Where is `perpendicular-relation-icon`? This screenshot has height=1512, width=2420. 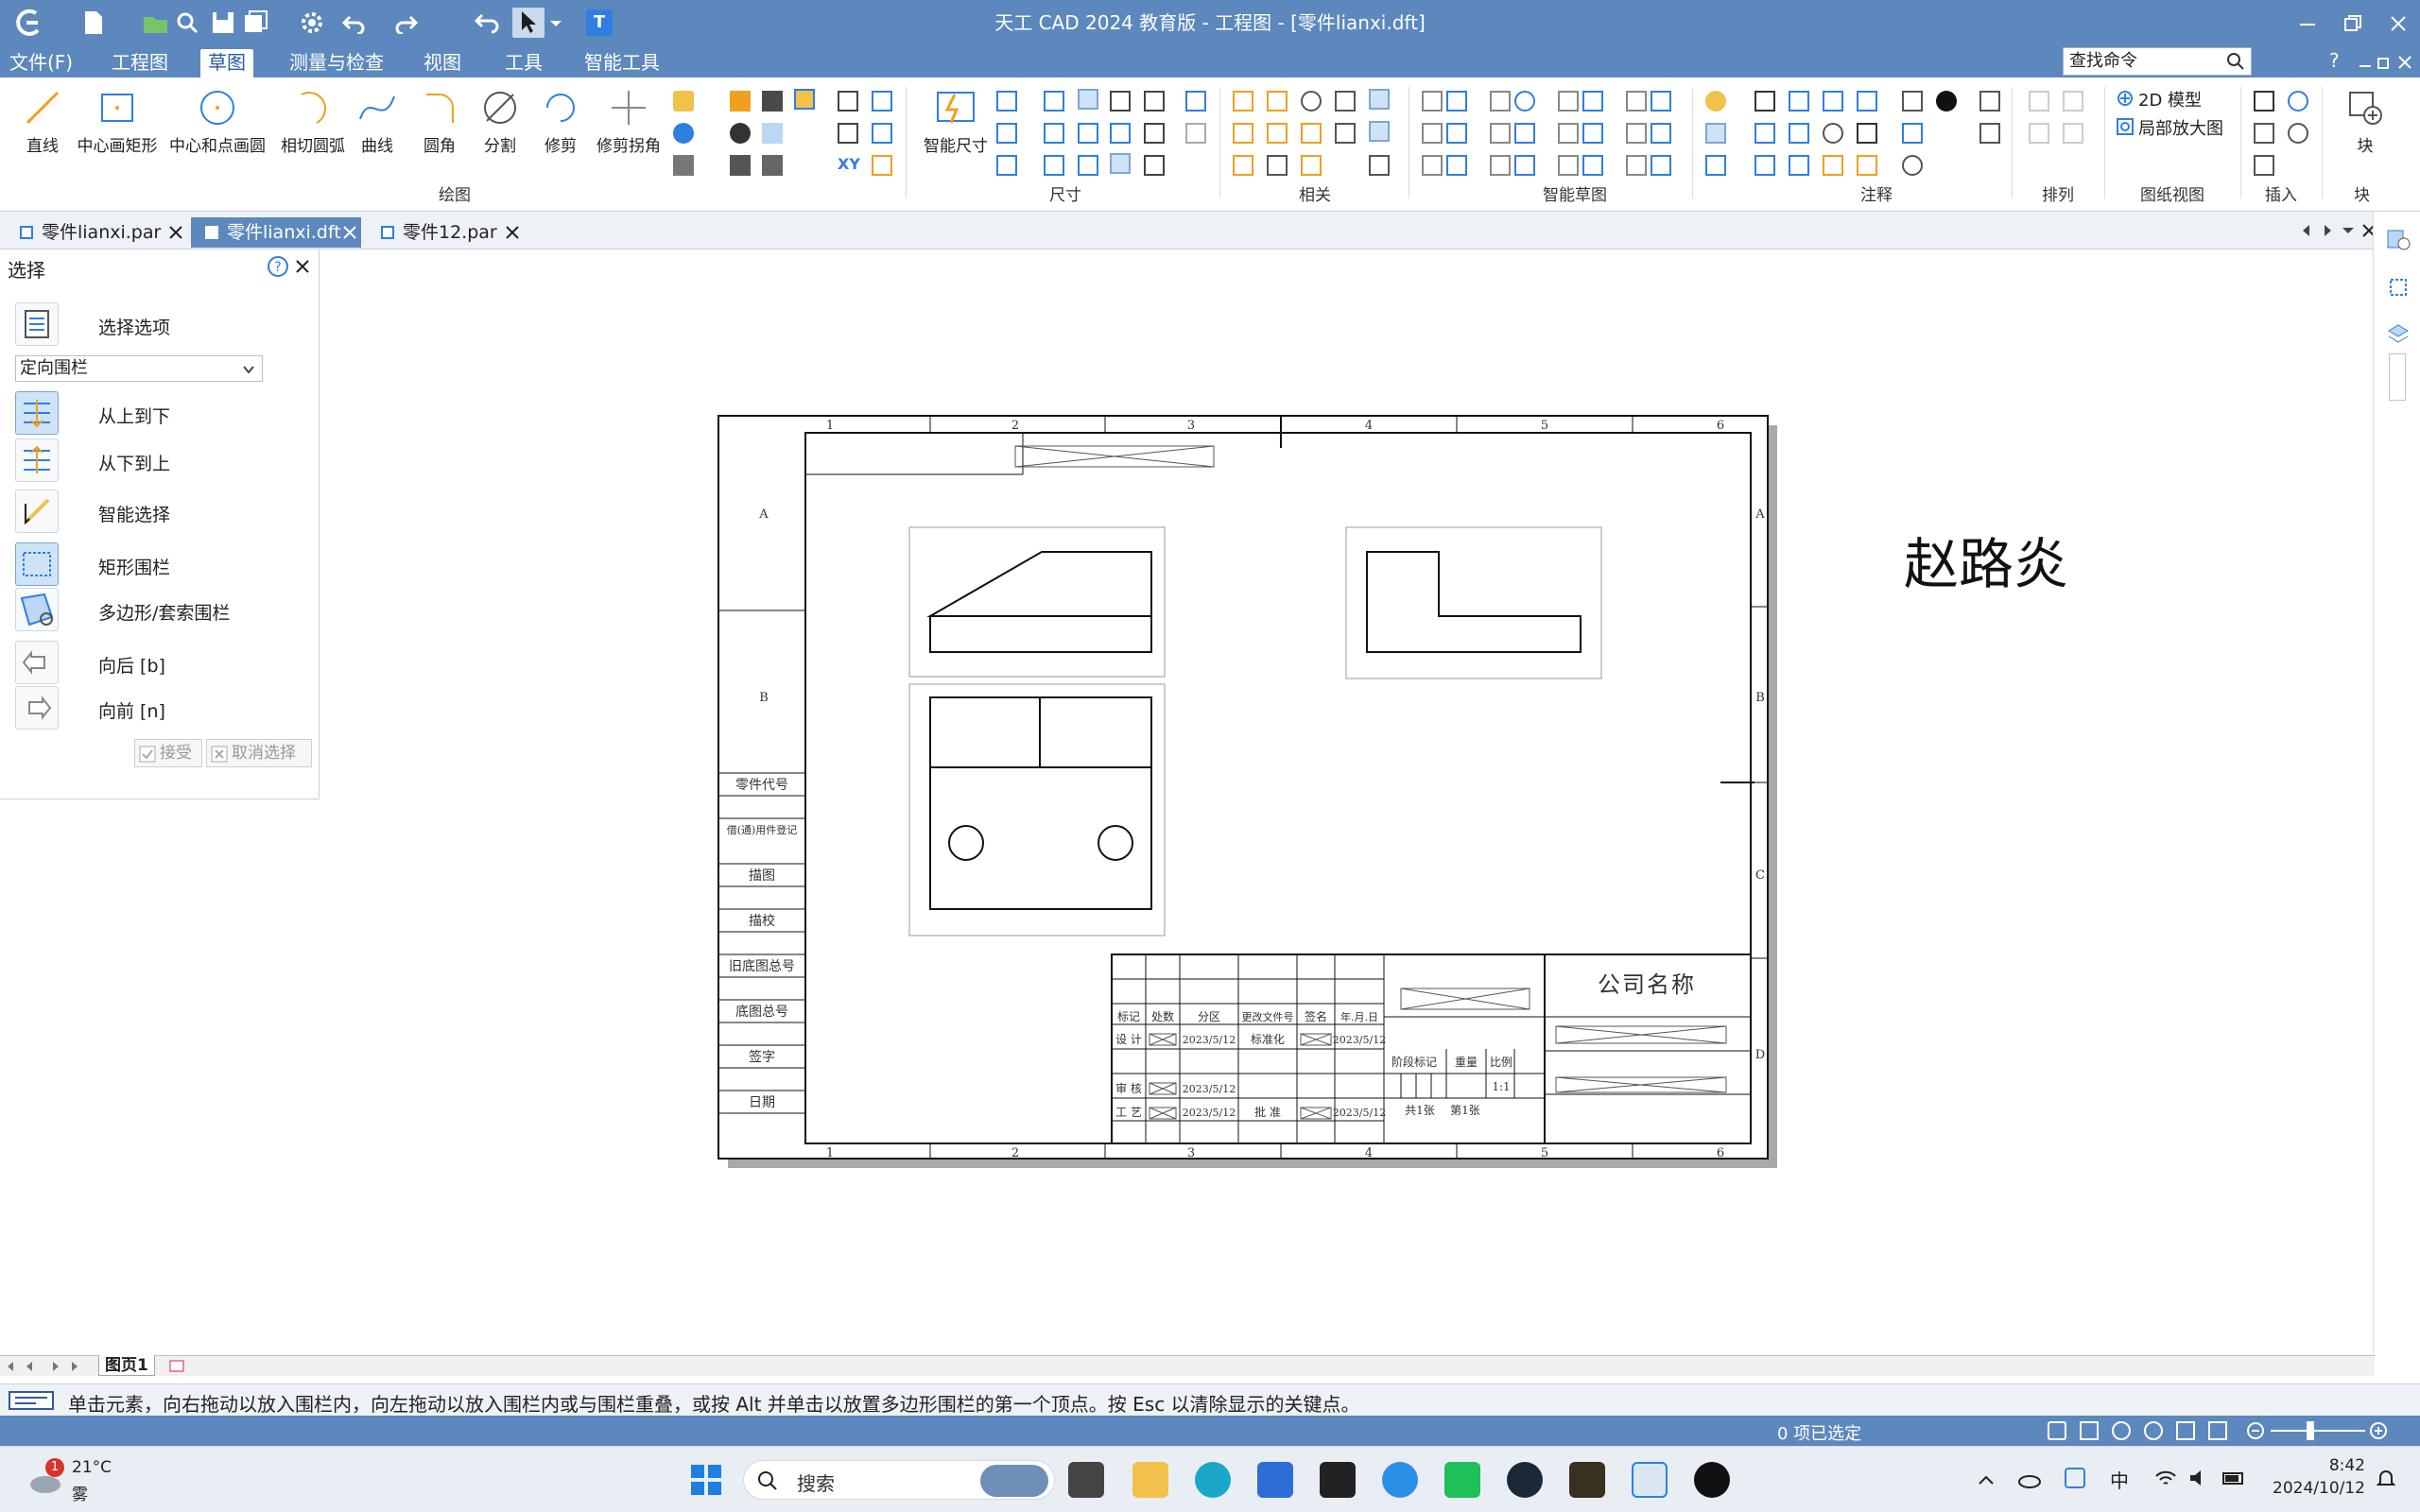
perpendicular-relation-icon is located at coordinates (1311, 133).